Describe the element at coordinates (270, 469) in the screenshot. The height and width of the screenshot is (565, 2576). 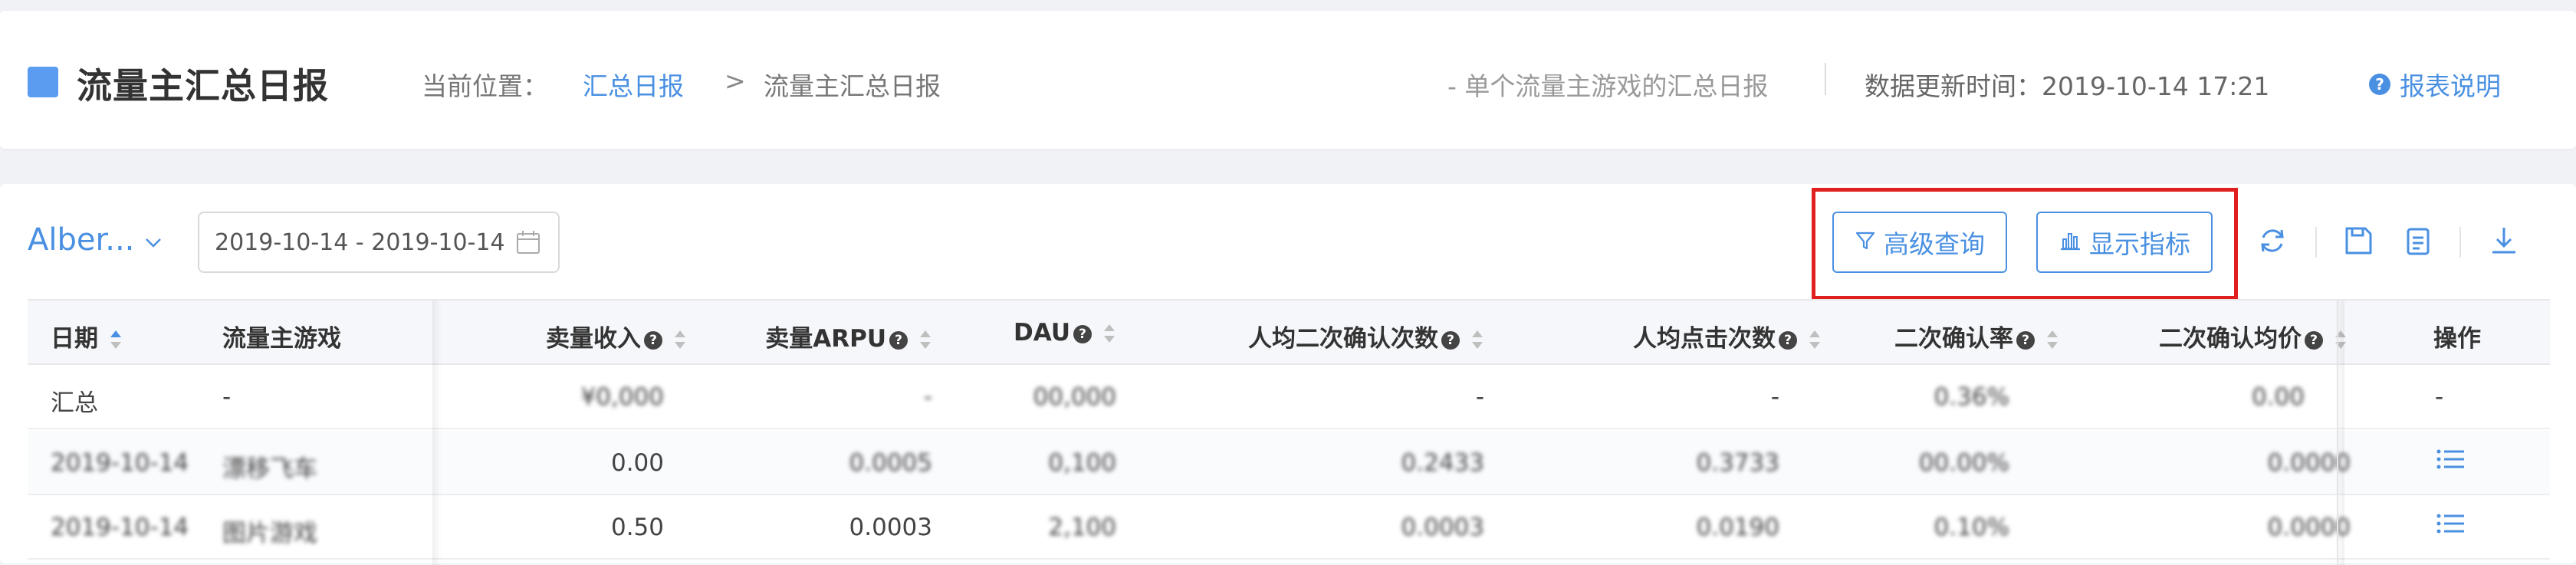
I see `cell-game: 漂移飞车` at that location.